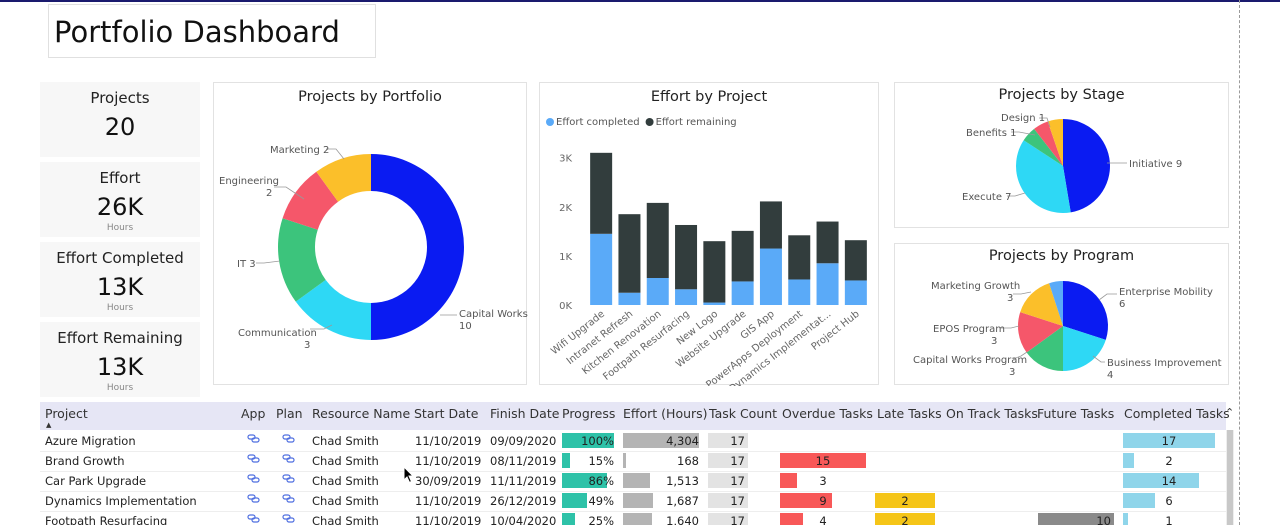 The width and height of the screenshot is (1280, 525). I want to click on col-header-overdue: Overdue Tasks, so click(827, 413).